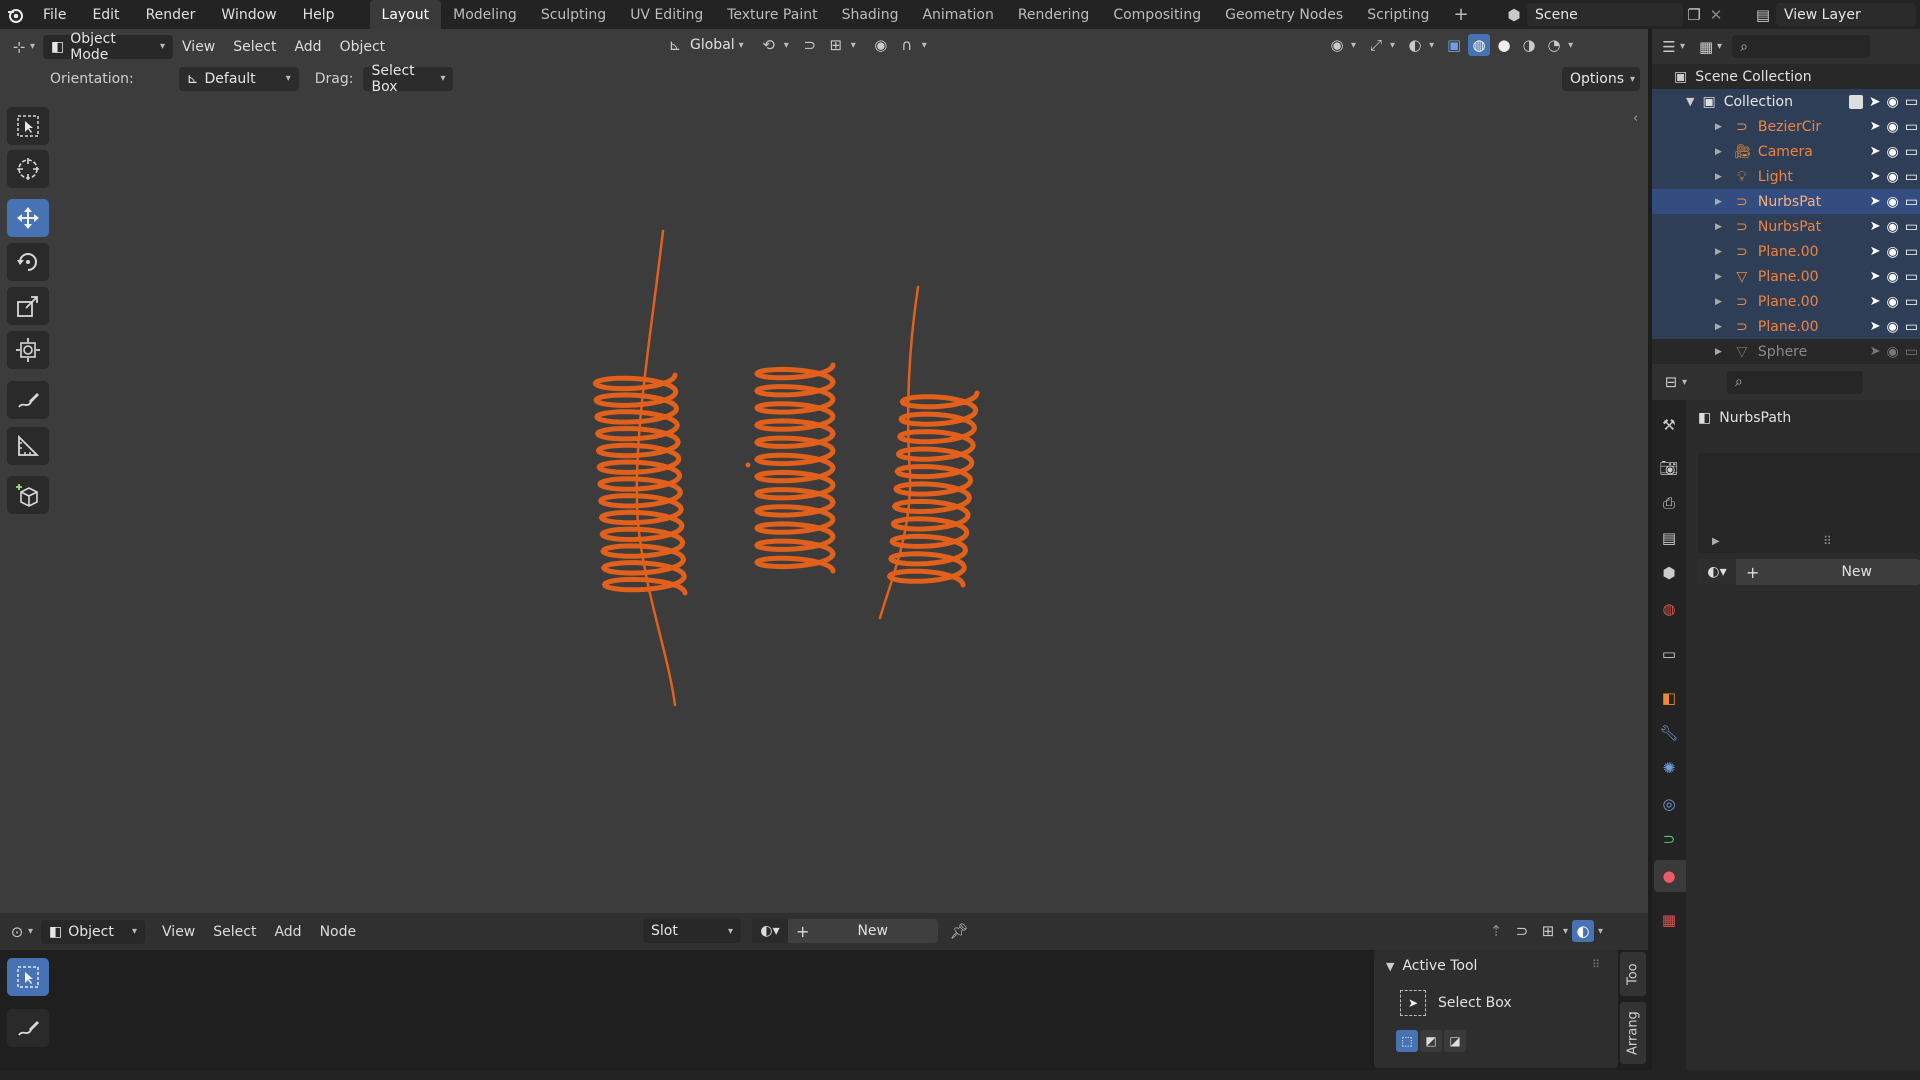  I want to click on add-workspace-button: +, so click(1460, 14).